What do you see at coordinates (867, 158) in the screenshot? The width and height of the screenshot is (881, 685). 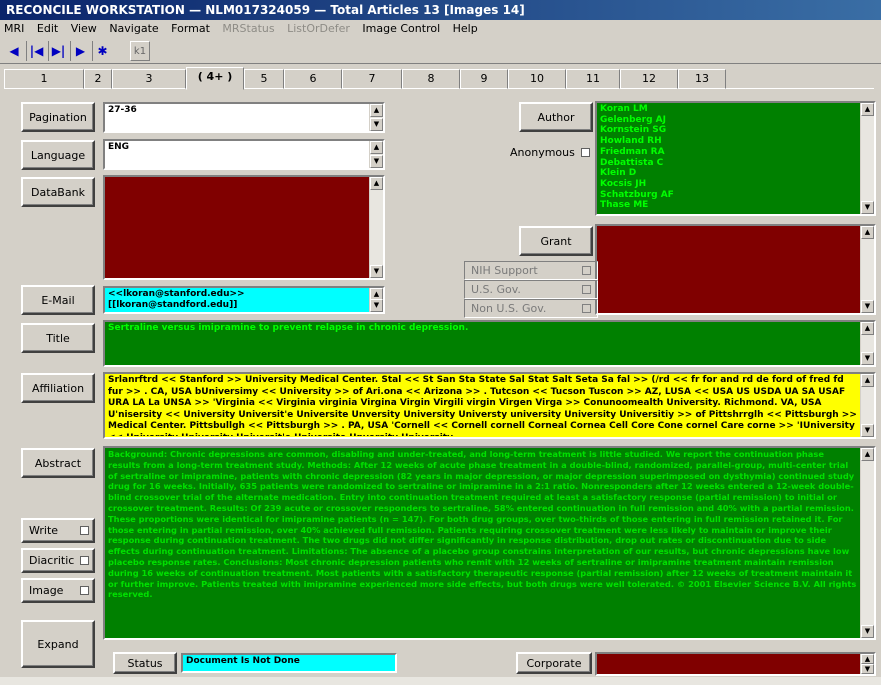 I see `author-scrollbar: ▲ ▼` at bounding box center [867, 158].